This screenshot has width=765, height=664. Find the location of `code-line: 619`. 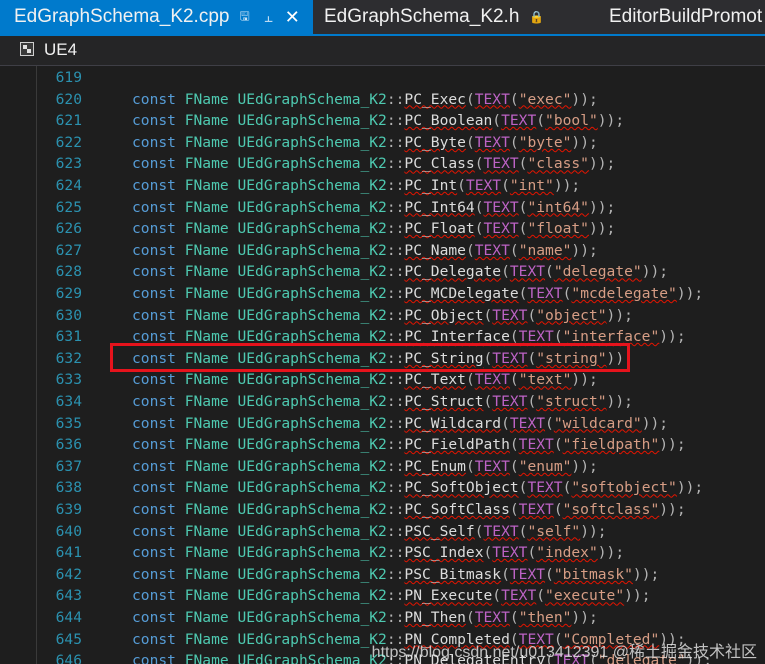

code-line: 619 is located at coordinates (382, 78).